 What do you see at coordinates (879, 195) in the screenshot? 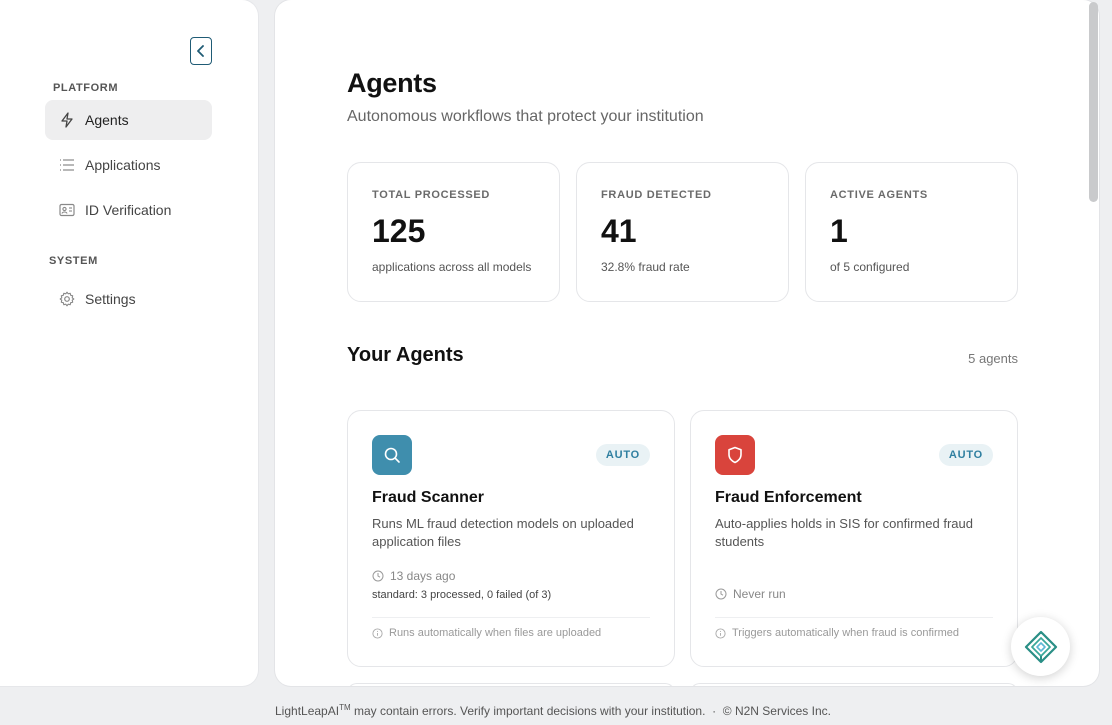
I see `stat-label: ACTIVE AGENTS` at bounding box center [879, 195].